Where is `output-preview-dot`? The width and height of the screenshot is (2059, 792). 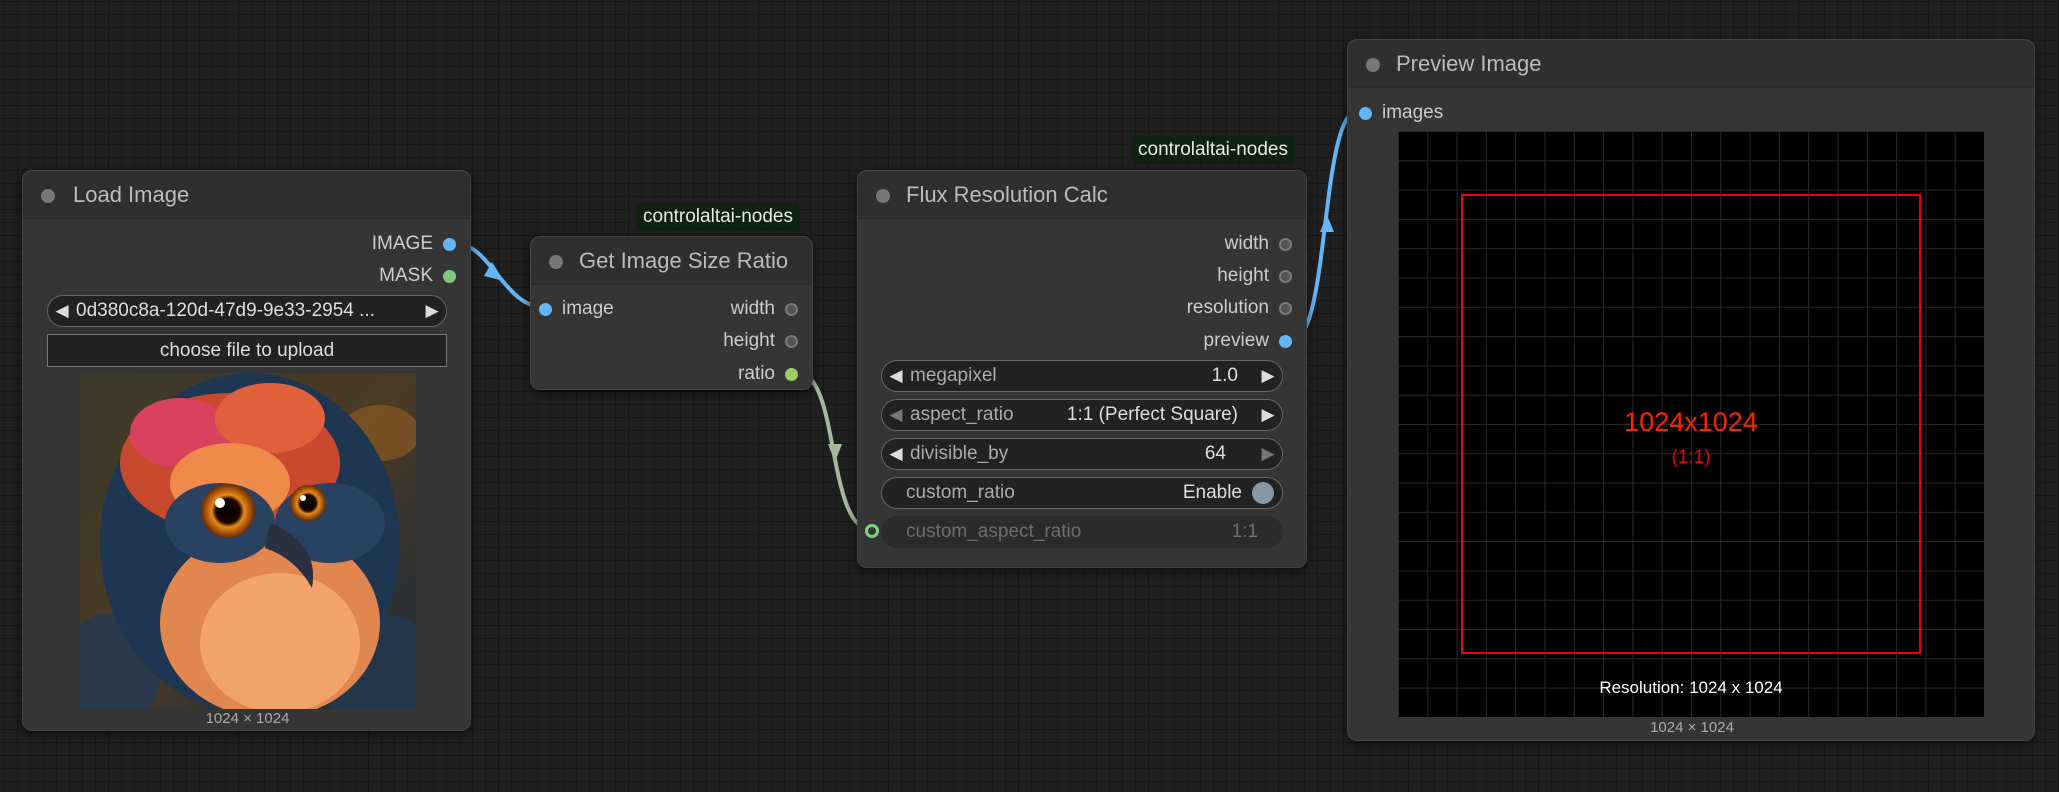
output-preview-dot is located at coordinates (1285, 341).